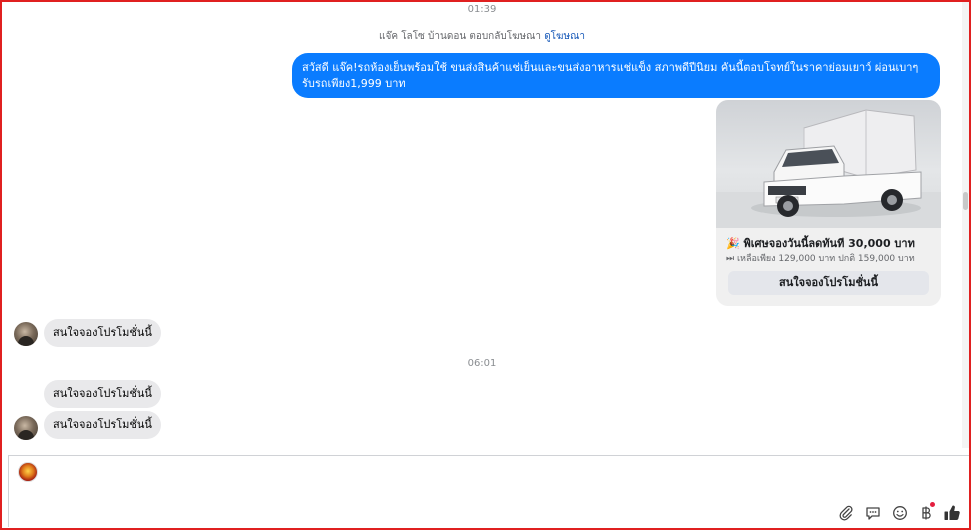  I want to click on timestamp: 06:01, so click(482, 363).